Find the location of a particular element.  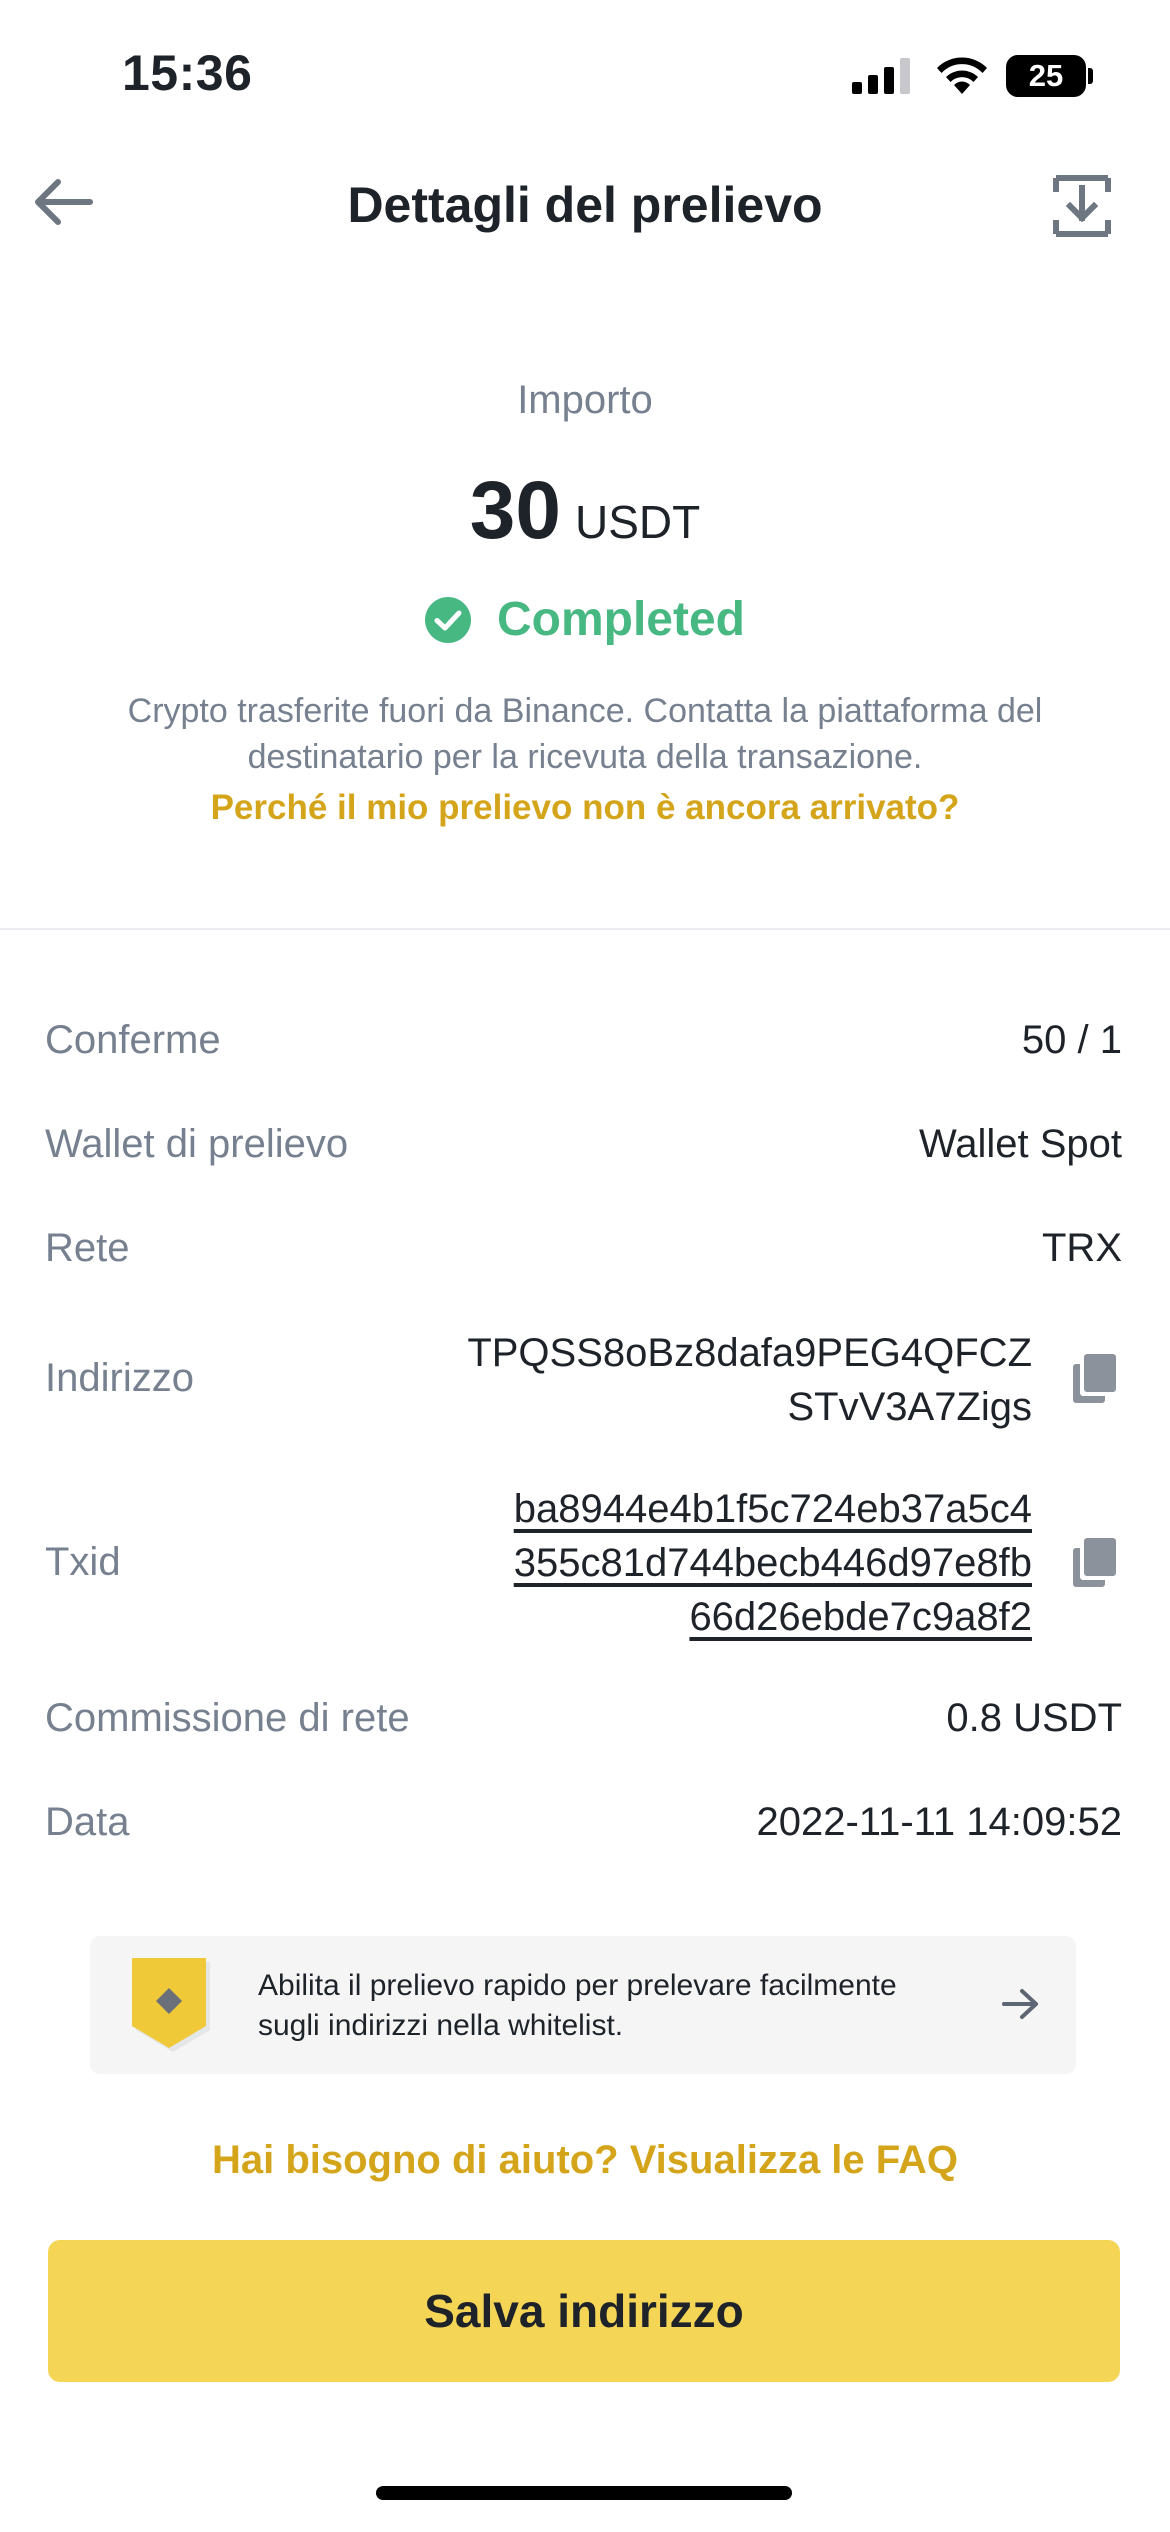

wifi-icon is located at coordinates (962, 75).